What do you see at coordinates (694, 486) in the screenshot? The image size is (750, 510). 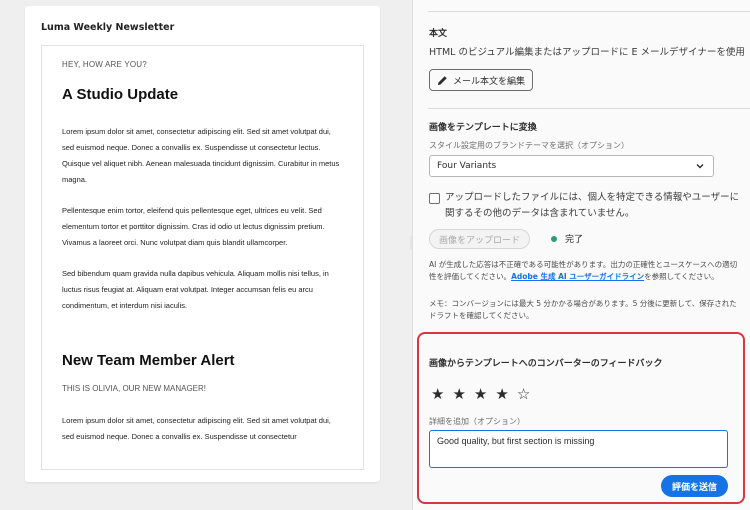 I see `submit-rating-button: 評価を送信` at bounding box center [694, 486].